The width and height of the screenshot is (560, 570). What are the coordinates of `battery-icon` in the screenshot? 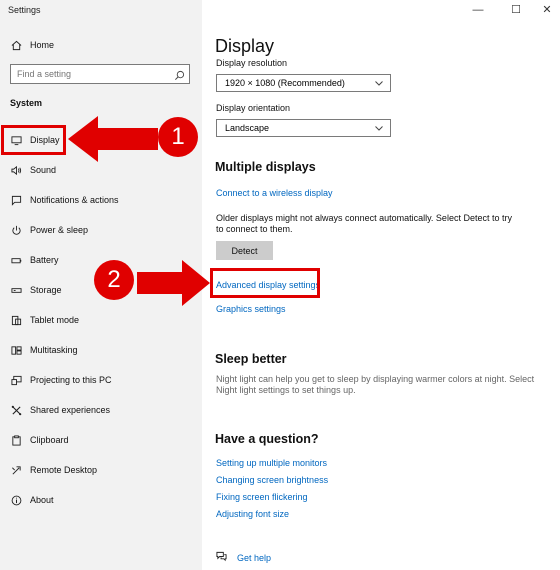 It's located at (13, 260).